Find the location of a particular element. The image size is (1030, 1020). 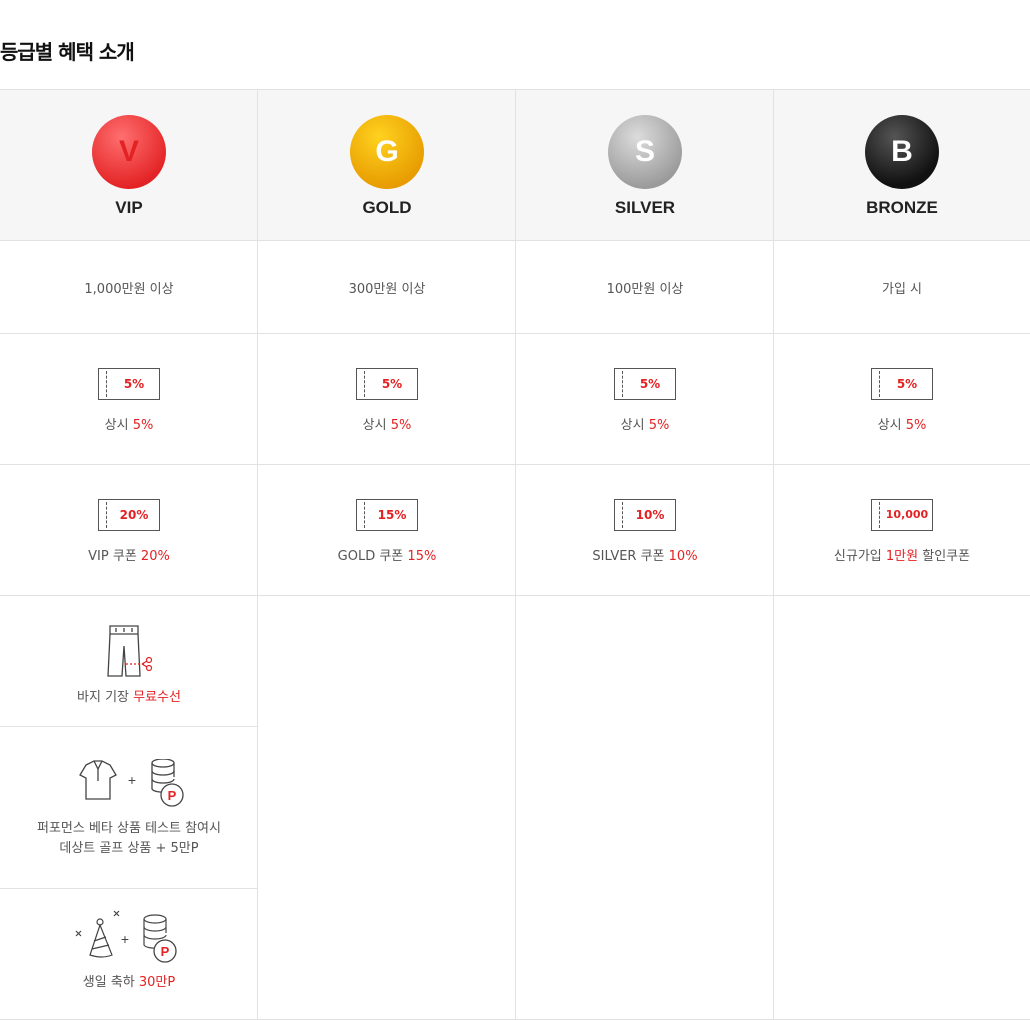

grade-header: S SILVER is located at coordinates (645, 165).